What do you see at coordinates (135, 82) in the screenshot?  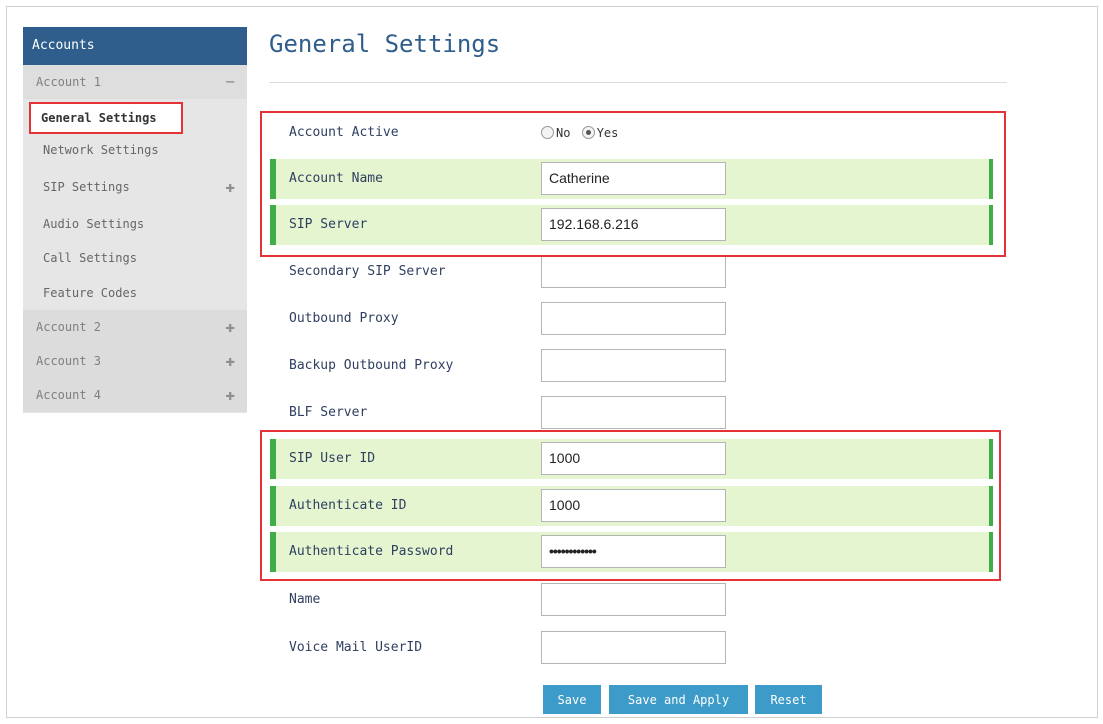 I see `sidebar-item-account-1: Account 1 −` at bounding box center [135, 82].